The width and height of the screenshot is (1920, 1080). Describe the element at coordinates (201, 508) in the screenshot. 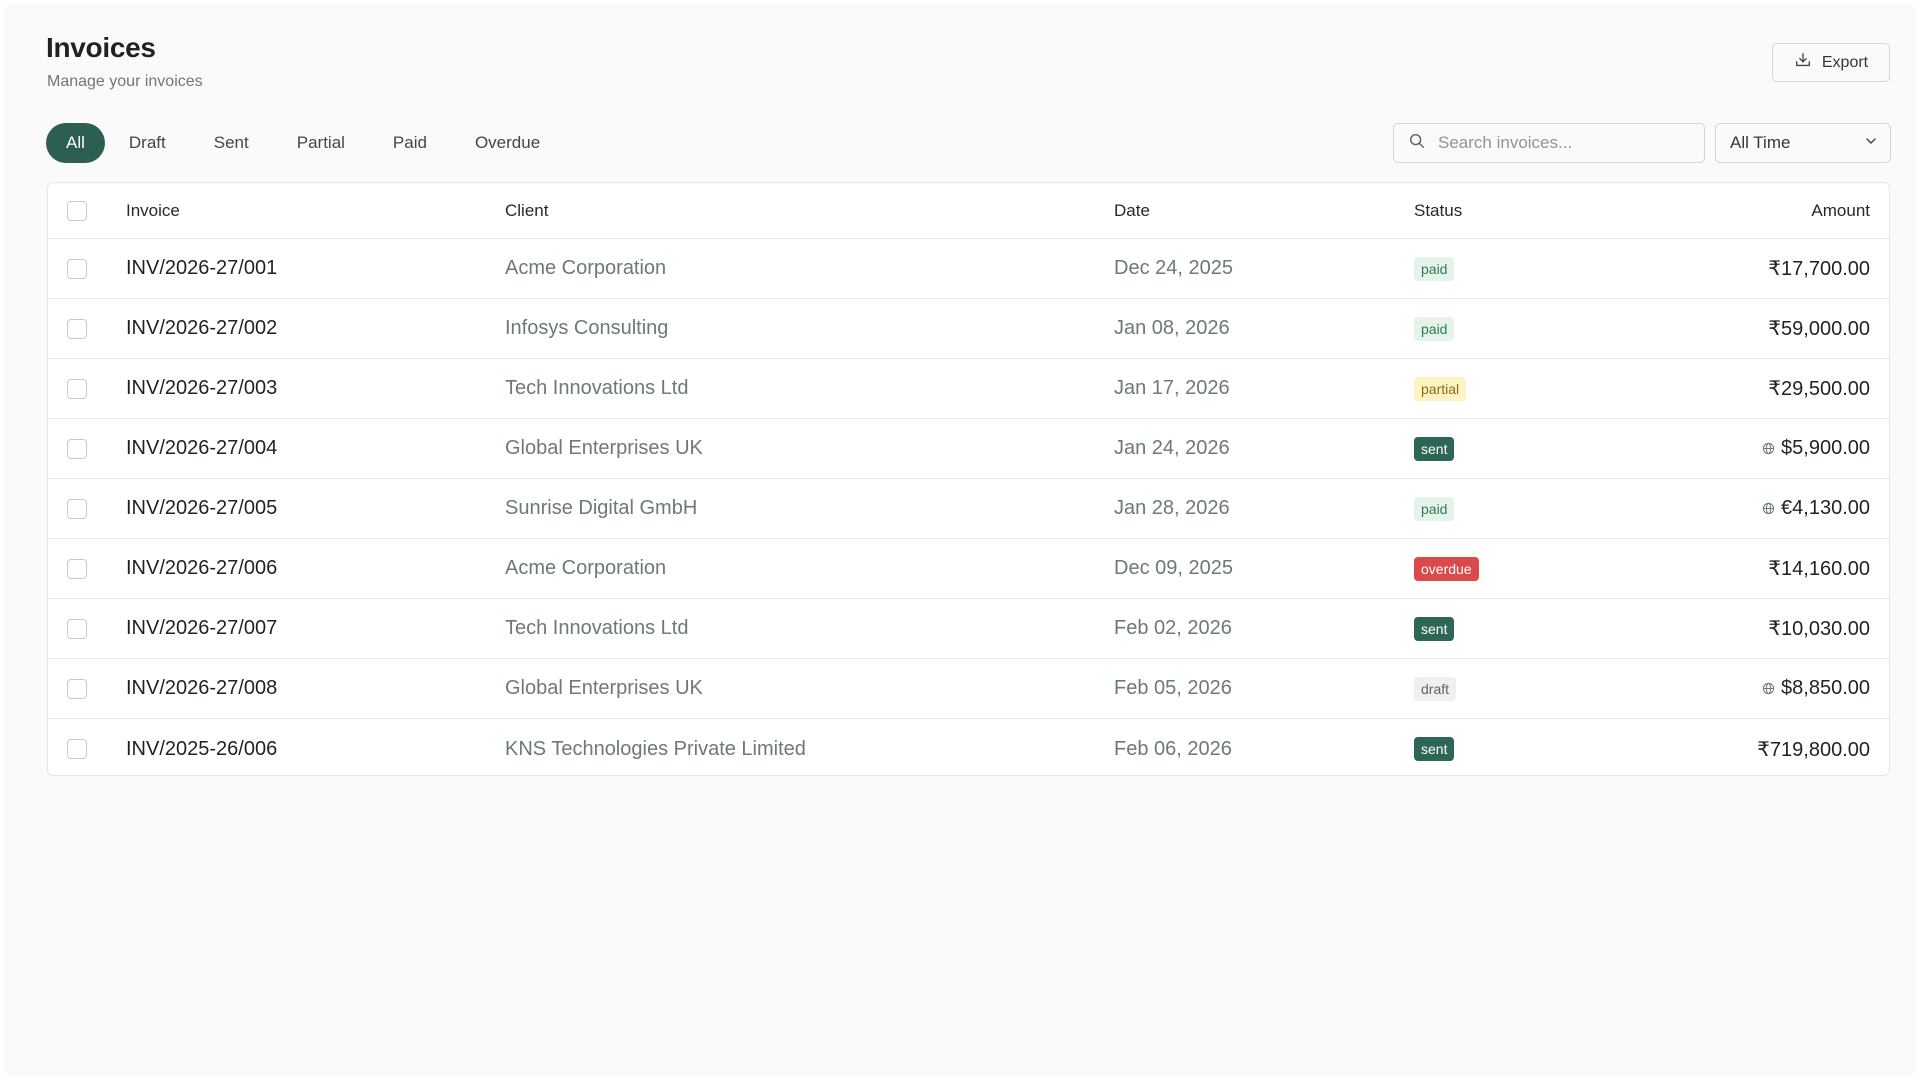

I see `invoice-number: INV/2026-27/005` at that location.